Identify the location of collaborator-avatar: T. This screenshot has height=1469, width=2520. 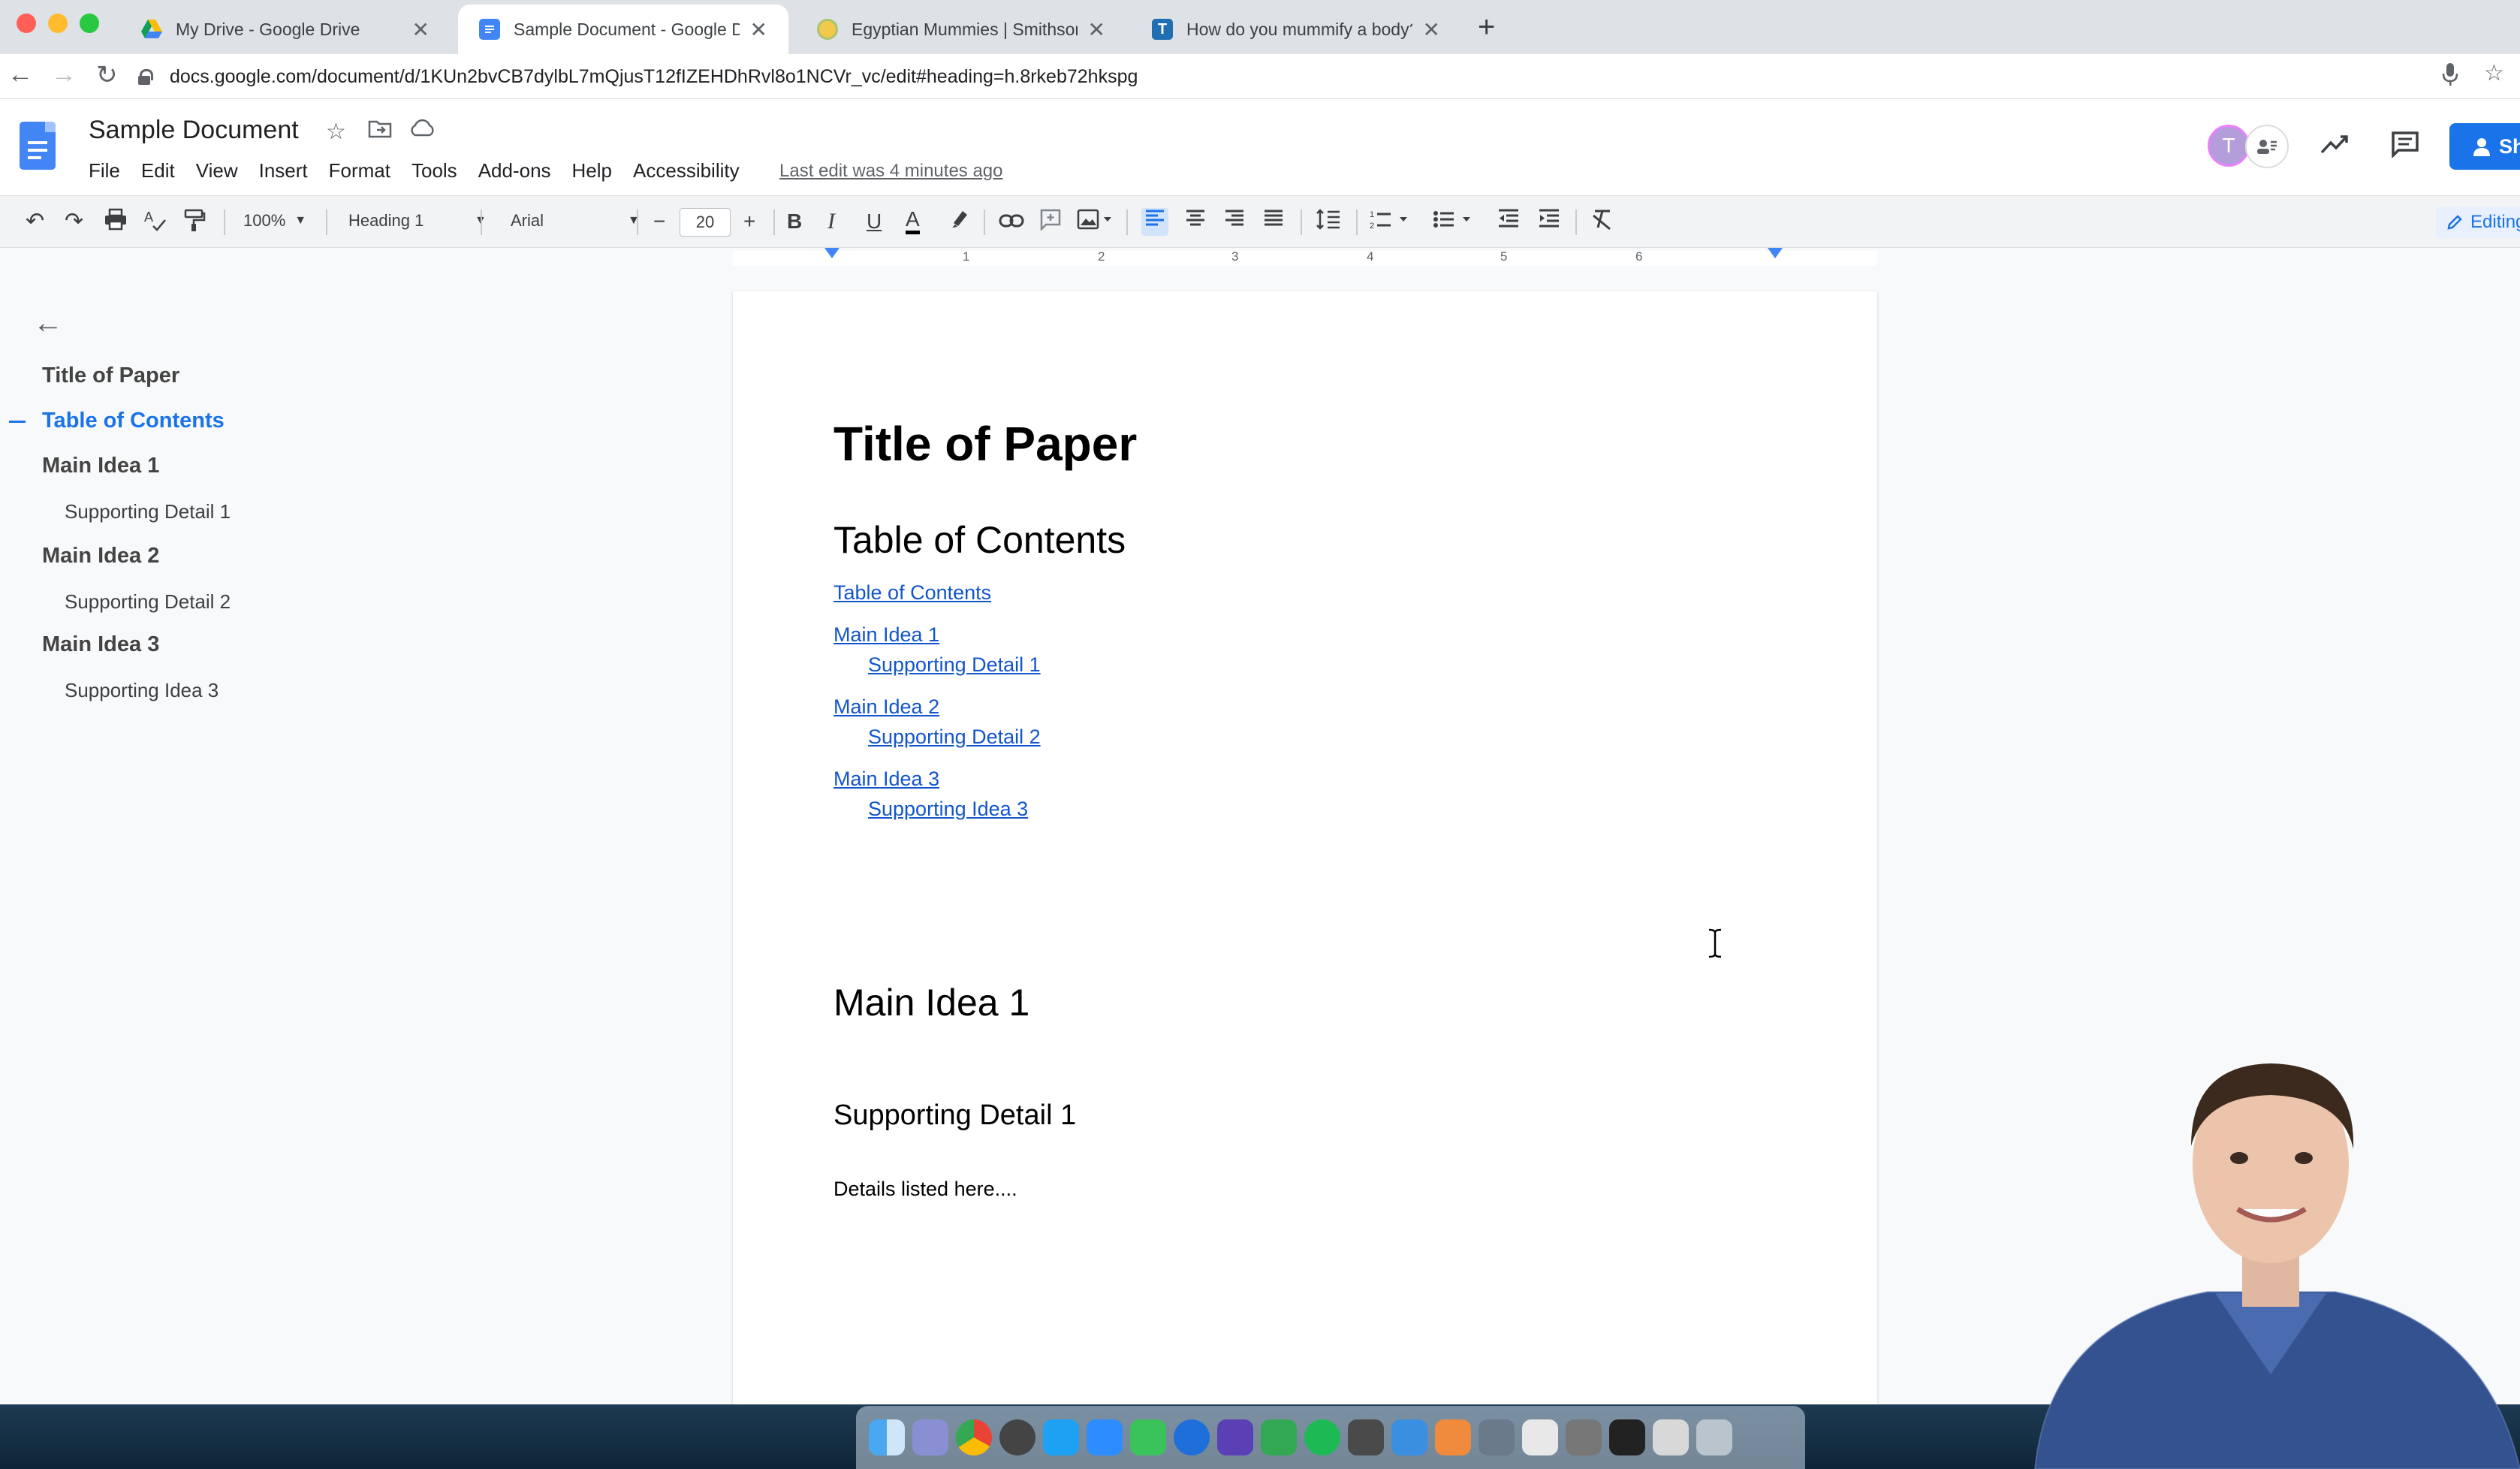
(2229, 146).